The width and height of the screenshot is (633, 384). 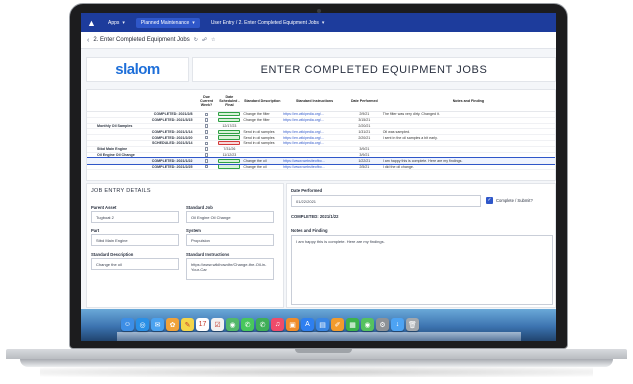 I want to click on row-description-cell: Send in oil samples, so click(x=259, y=143).